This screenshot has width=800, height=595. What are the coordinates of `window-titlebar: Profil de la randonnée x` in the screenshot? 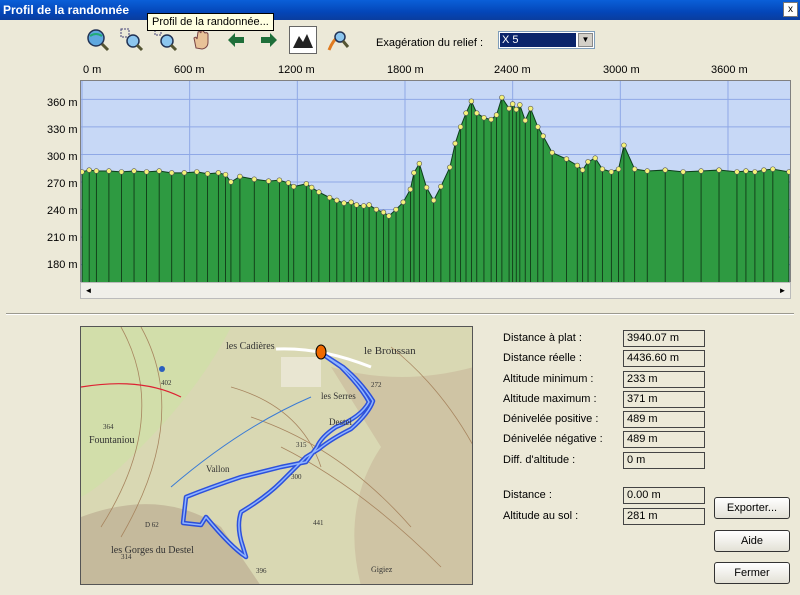 It's located at (400, 10).